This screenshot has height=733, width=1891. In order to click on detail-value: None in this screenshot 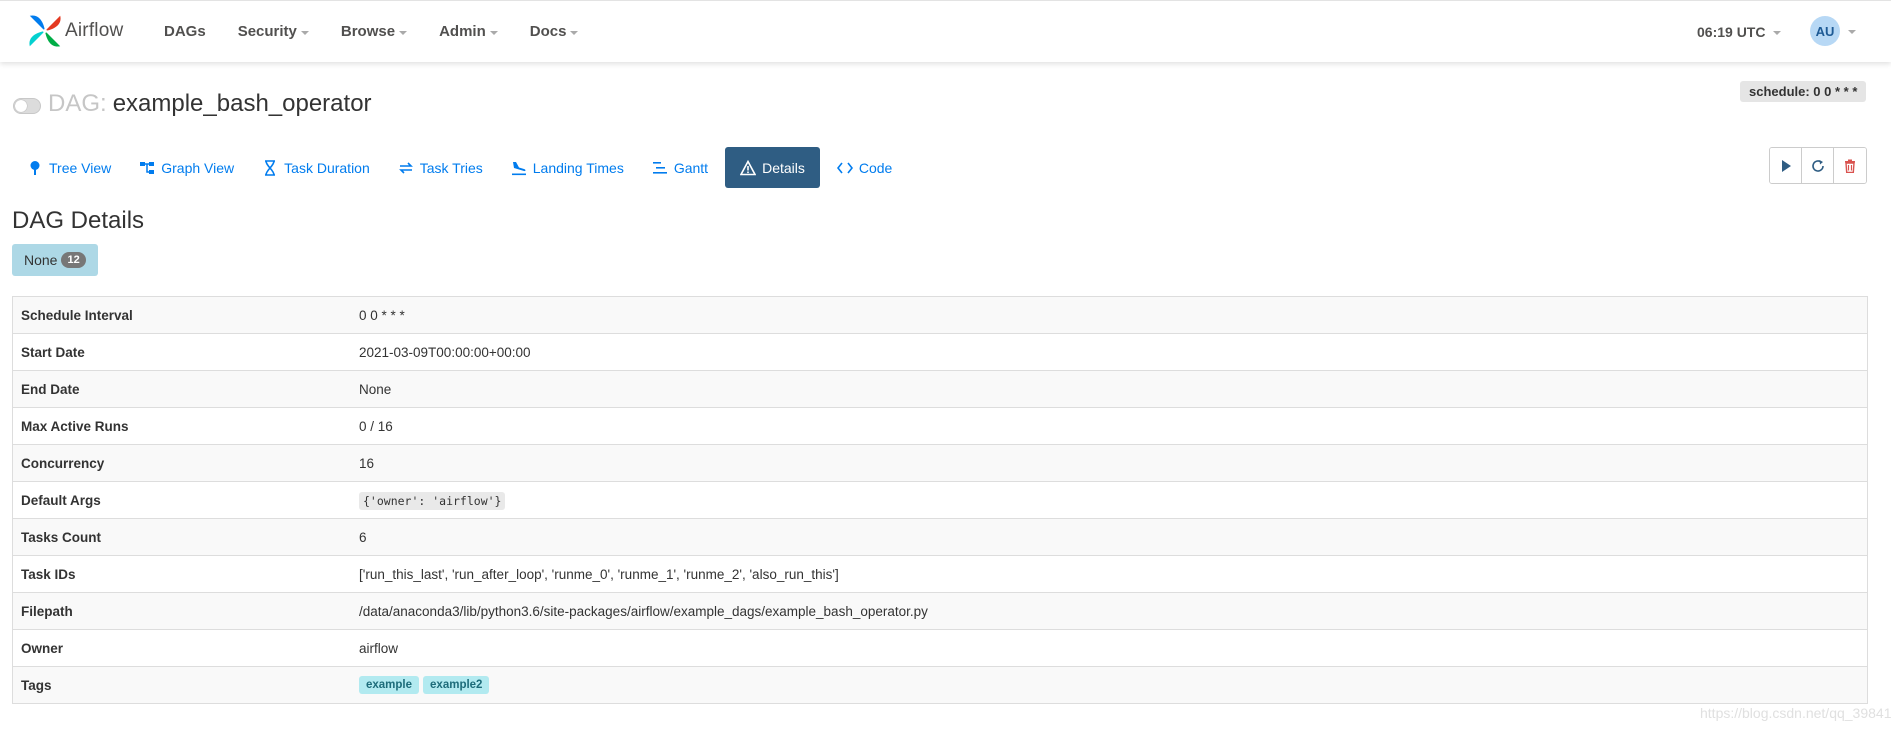, I will do `click(1109, 389)`.